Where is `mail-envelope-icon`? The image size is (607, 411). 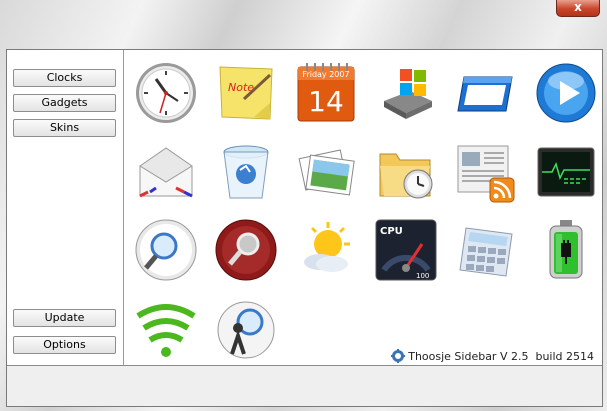 mail-envelope-icon is located at coordinates (166, 172).